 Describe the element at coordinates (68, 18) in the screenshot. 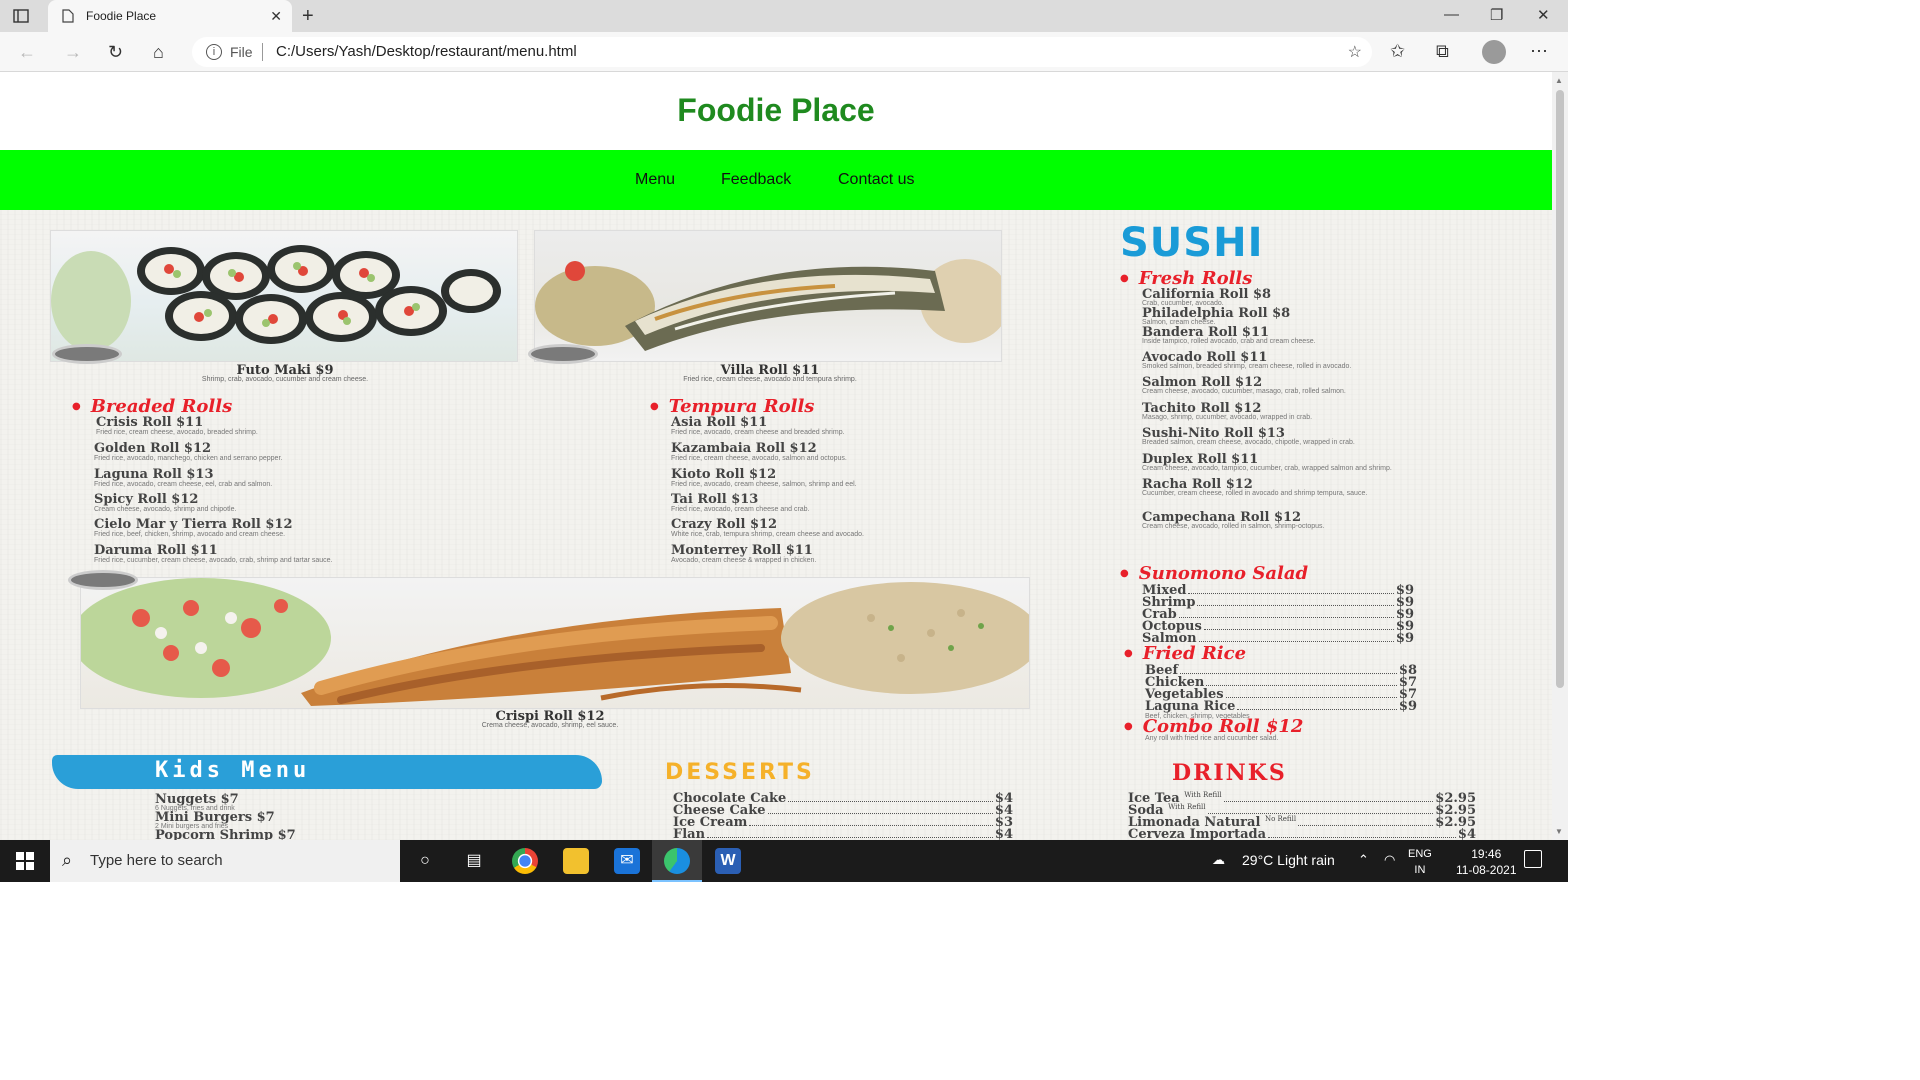

I see `page-icon` at that location.